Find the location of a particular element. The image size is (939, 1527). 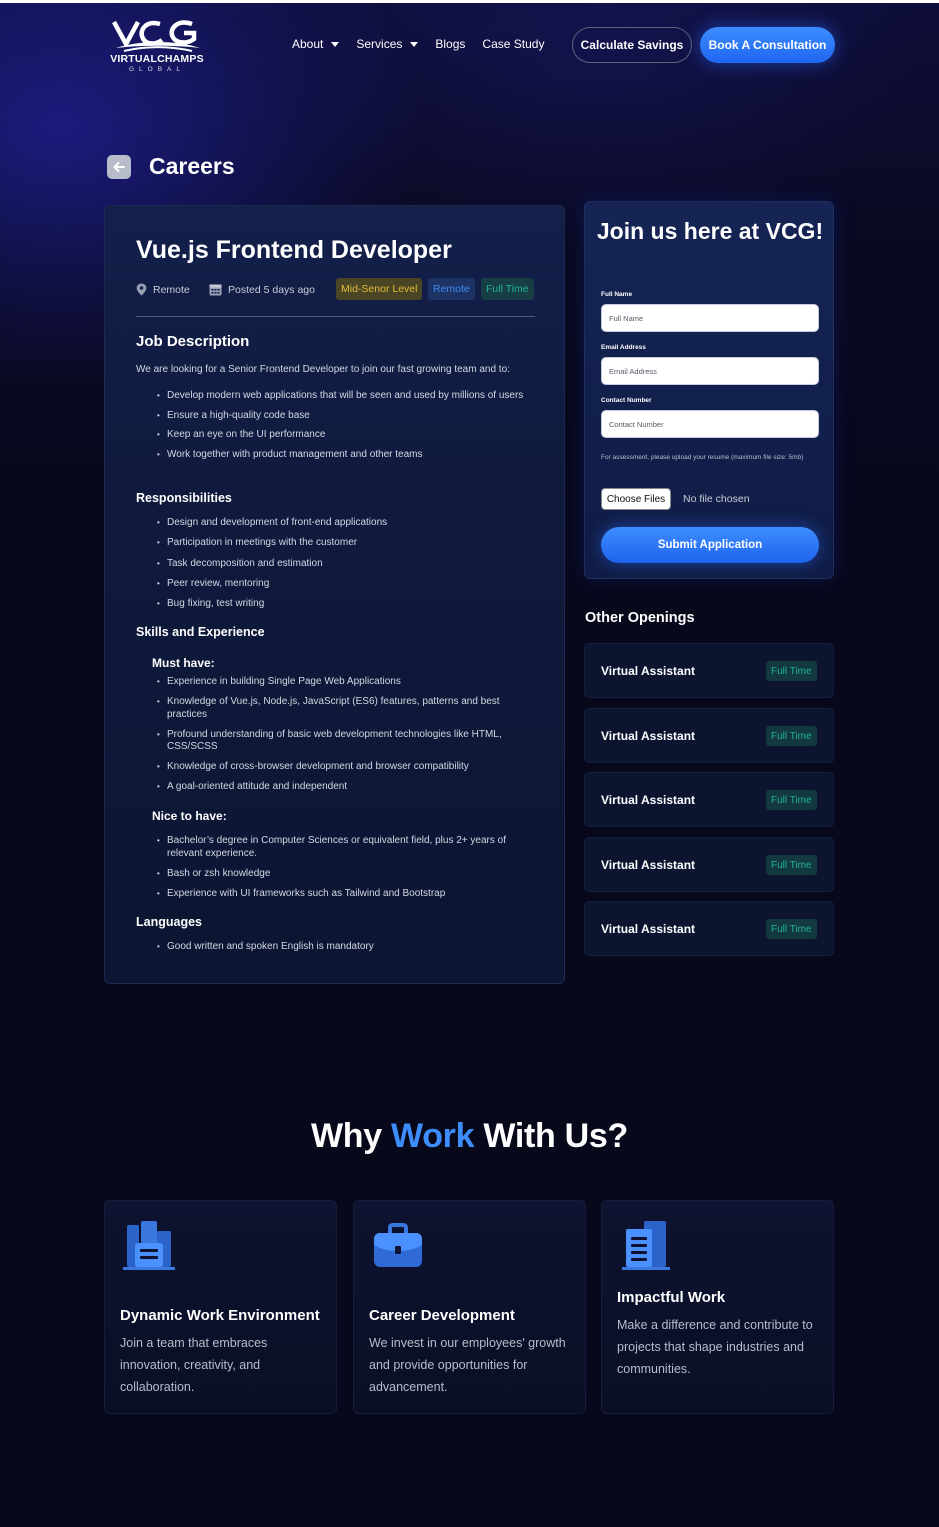

nice-to-have-heading: Nice to have: is located at coordinates (189, 816).